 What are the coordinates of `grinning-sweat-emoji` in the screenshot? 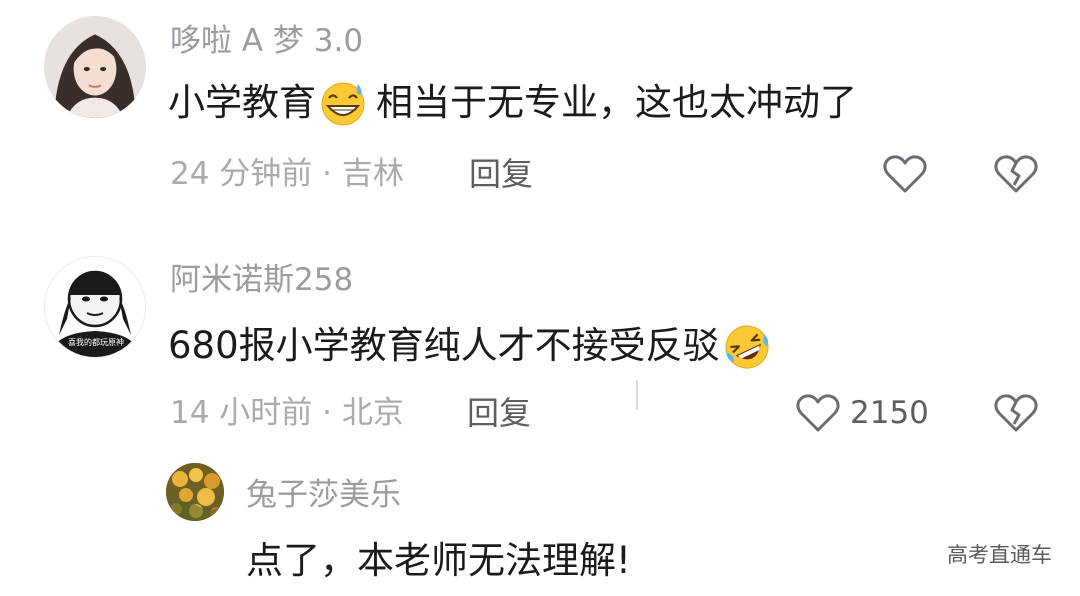 It's located at (346, 103).